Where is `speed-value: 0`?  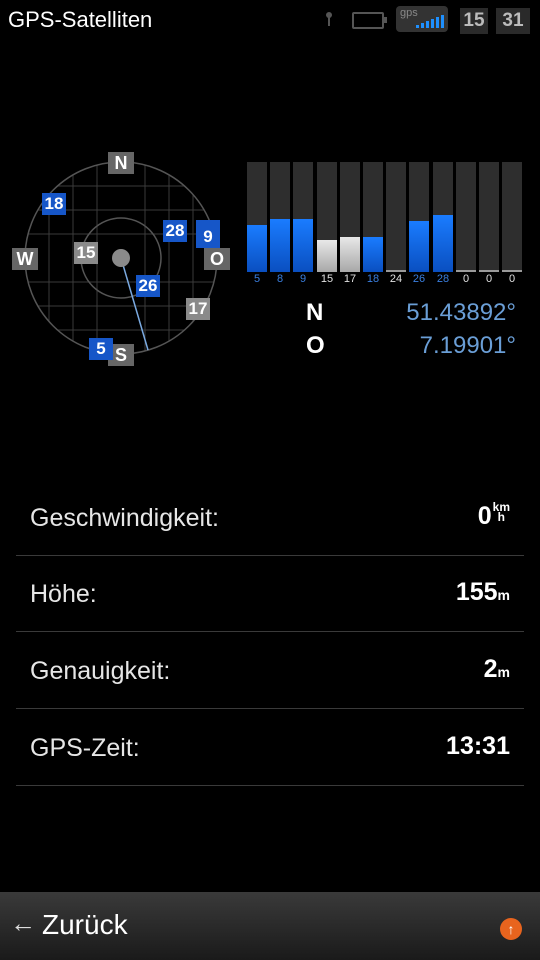
speed-value: 0 is located at coordinates (484, 516).